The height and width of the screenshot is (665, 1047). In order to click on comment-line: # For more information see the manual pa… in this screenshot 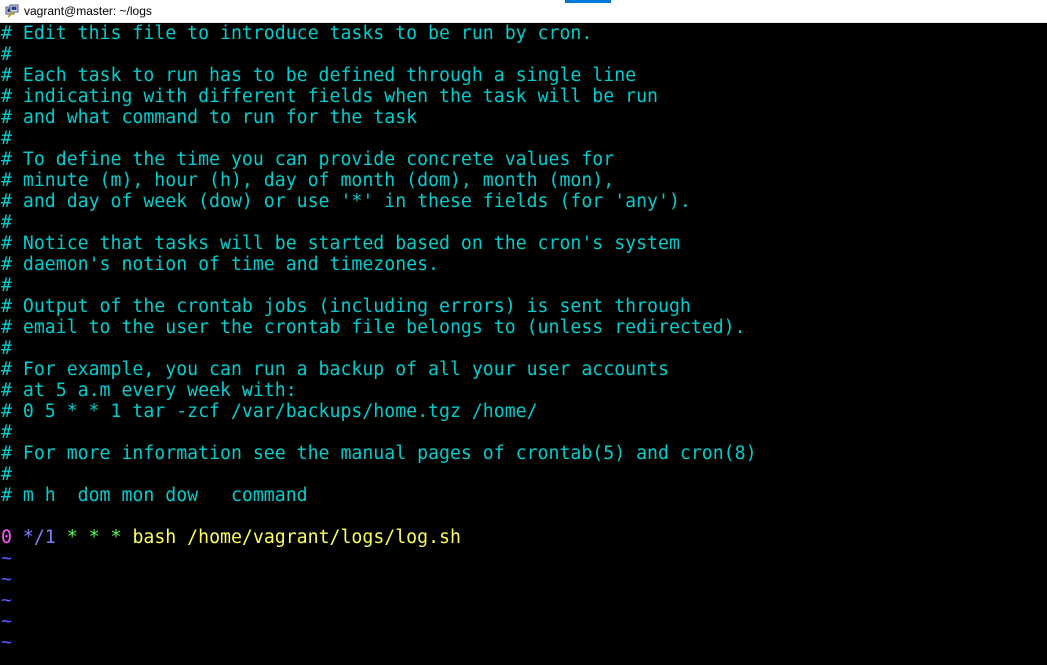, I will do `click(379, 453)`.